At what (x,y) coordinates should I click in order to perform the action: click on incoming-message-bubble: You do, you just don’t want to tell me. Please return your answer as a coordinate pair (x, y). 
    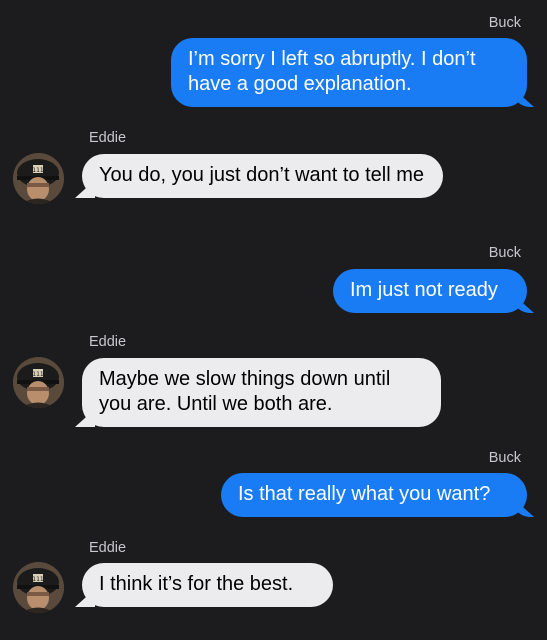
    Looking at the image, I should click on (262, 176).